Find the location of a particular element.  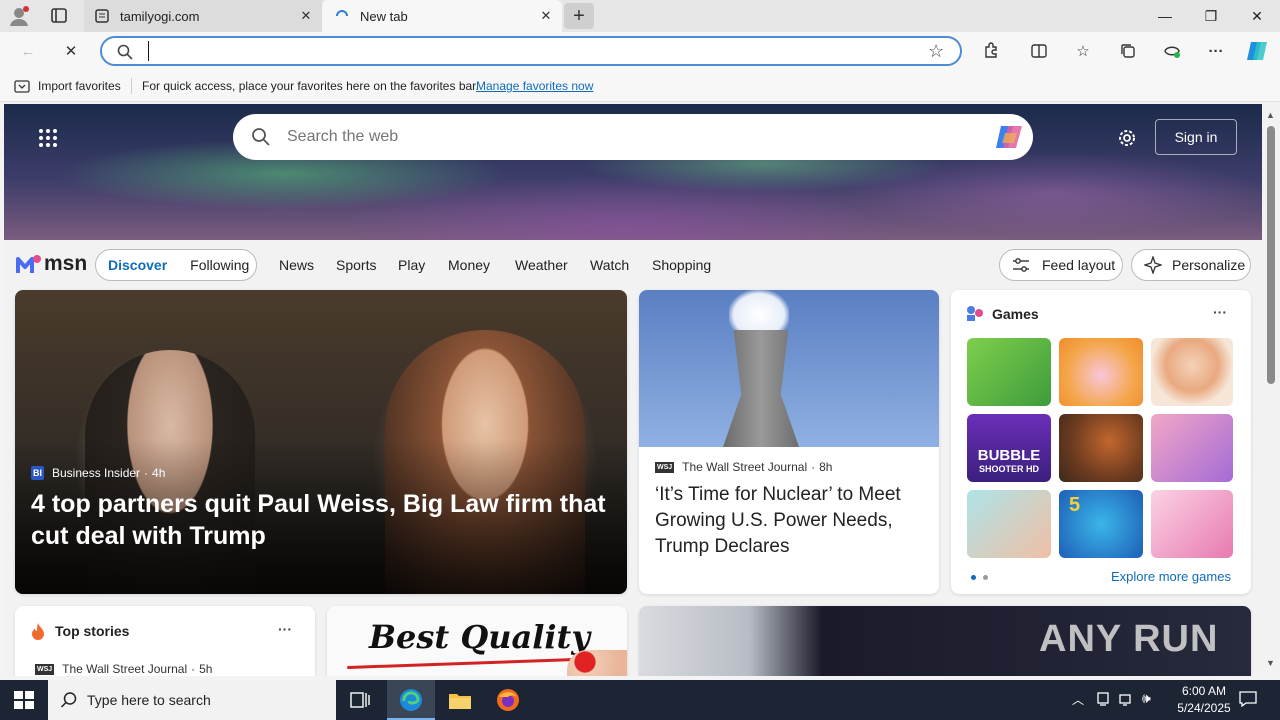

address-bar: ☆ is located at coordinates (531, 51).